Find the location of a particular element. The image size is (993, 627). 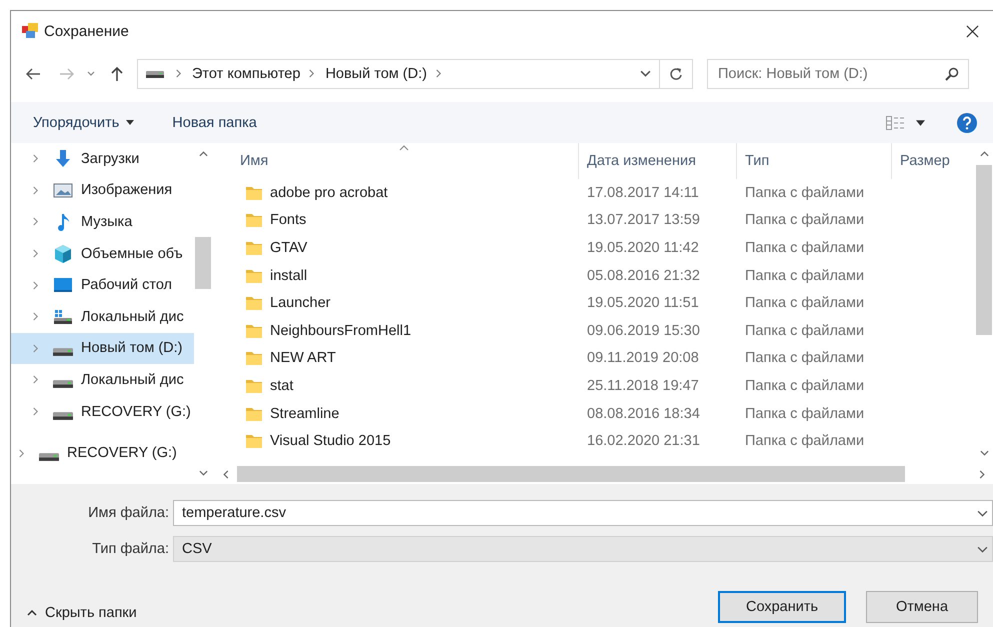

date-cell: 09.11.2019 20:08 is located at coordinates (643, 358).